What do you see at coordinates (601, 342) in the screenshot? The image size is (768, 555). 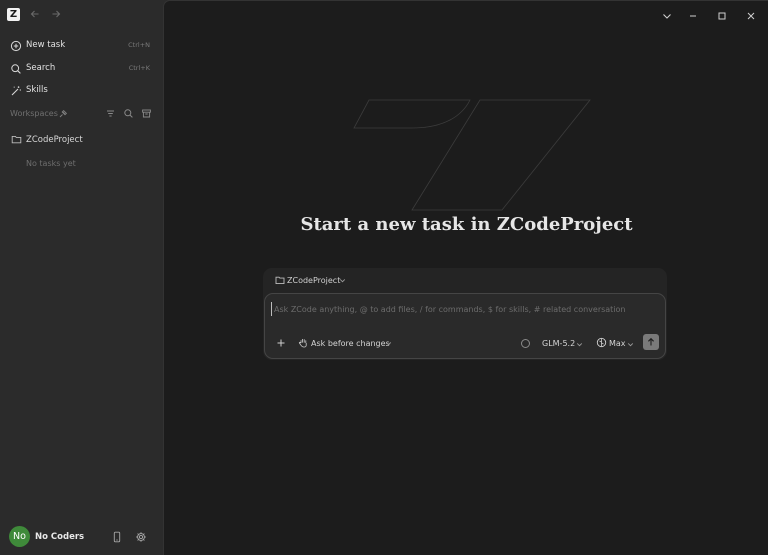 I see `brain-icon` at bounding box center [601, 342].